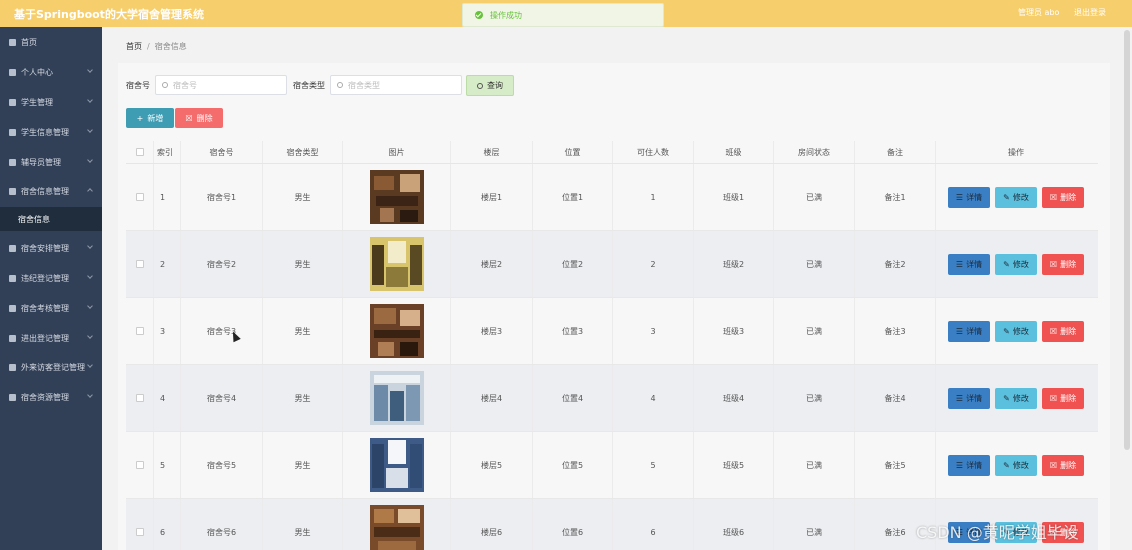 The height and width of the screenshot is (550, 1132). What do you see at coordinates (1127, 240) in the screenshot?
I see `page-scrollbar` at bounding box center [1127, 240].